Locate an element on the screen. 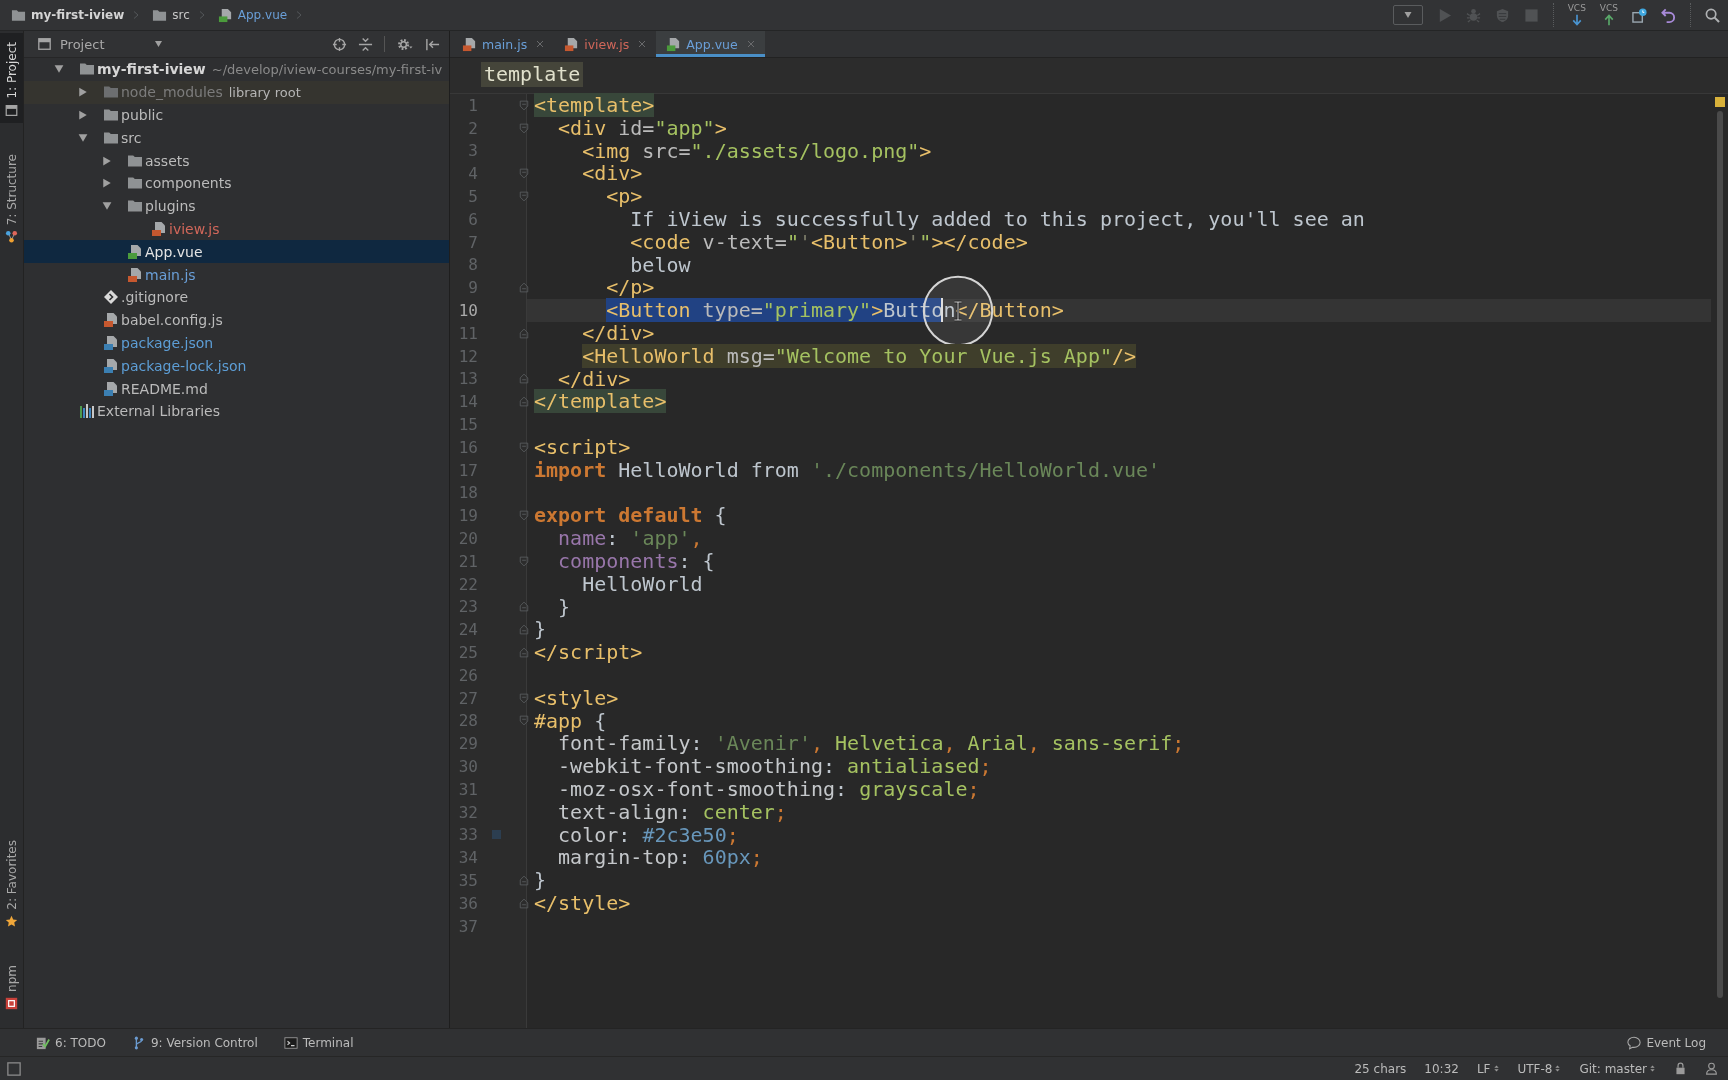 Image resolution: width=1728 pixels, height=1080 pixels. tool-window-button: 7: Structure is located at coordinates (11, 196).